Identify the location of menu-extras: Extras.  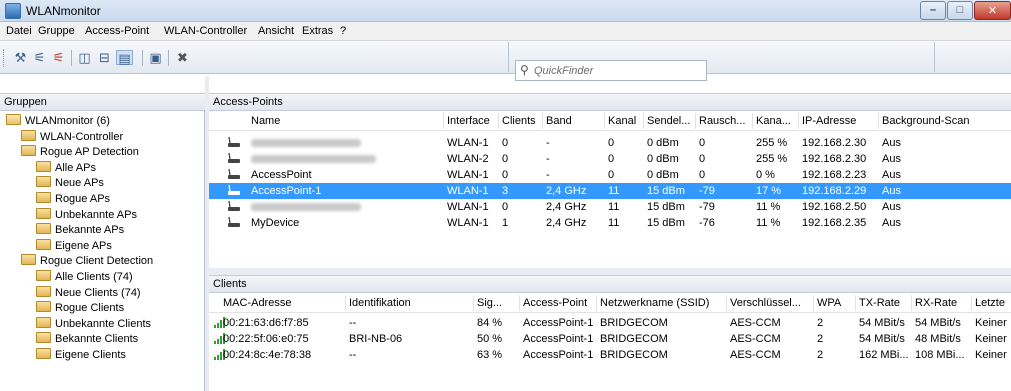
(317, 31).